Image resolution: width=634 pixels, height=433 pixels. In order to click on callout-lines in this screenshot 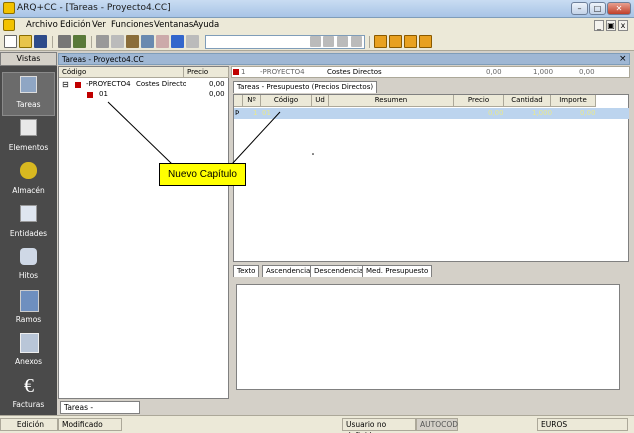, I will do `click(210, 133)`.